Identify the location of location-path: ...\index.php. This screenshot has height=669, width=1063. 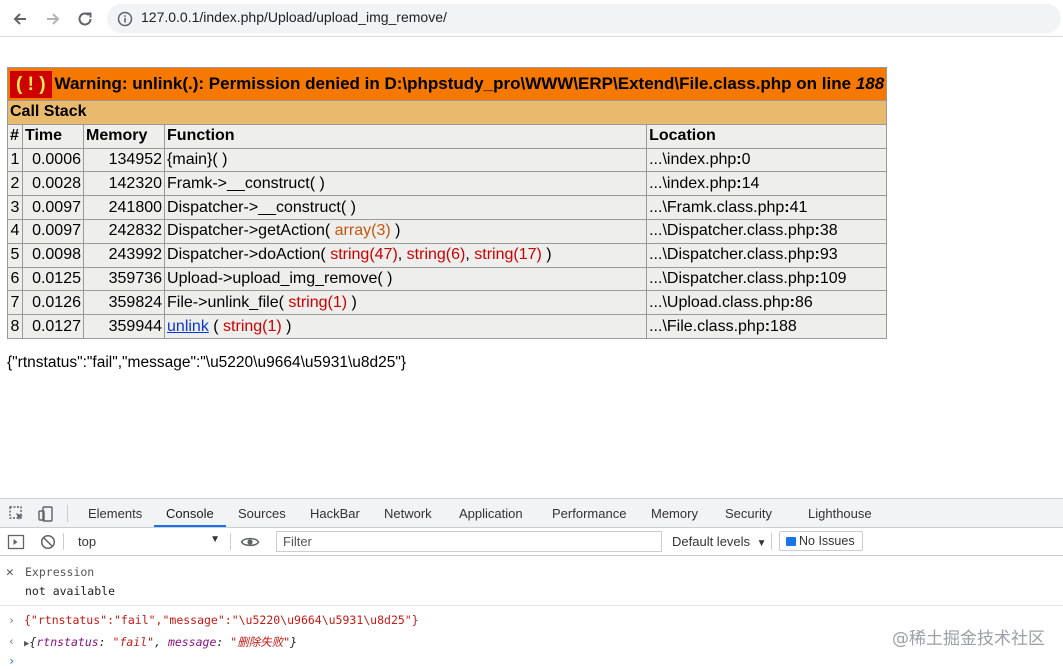
(693, 159).